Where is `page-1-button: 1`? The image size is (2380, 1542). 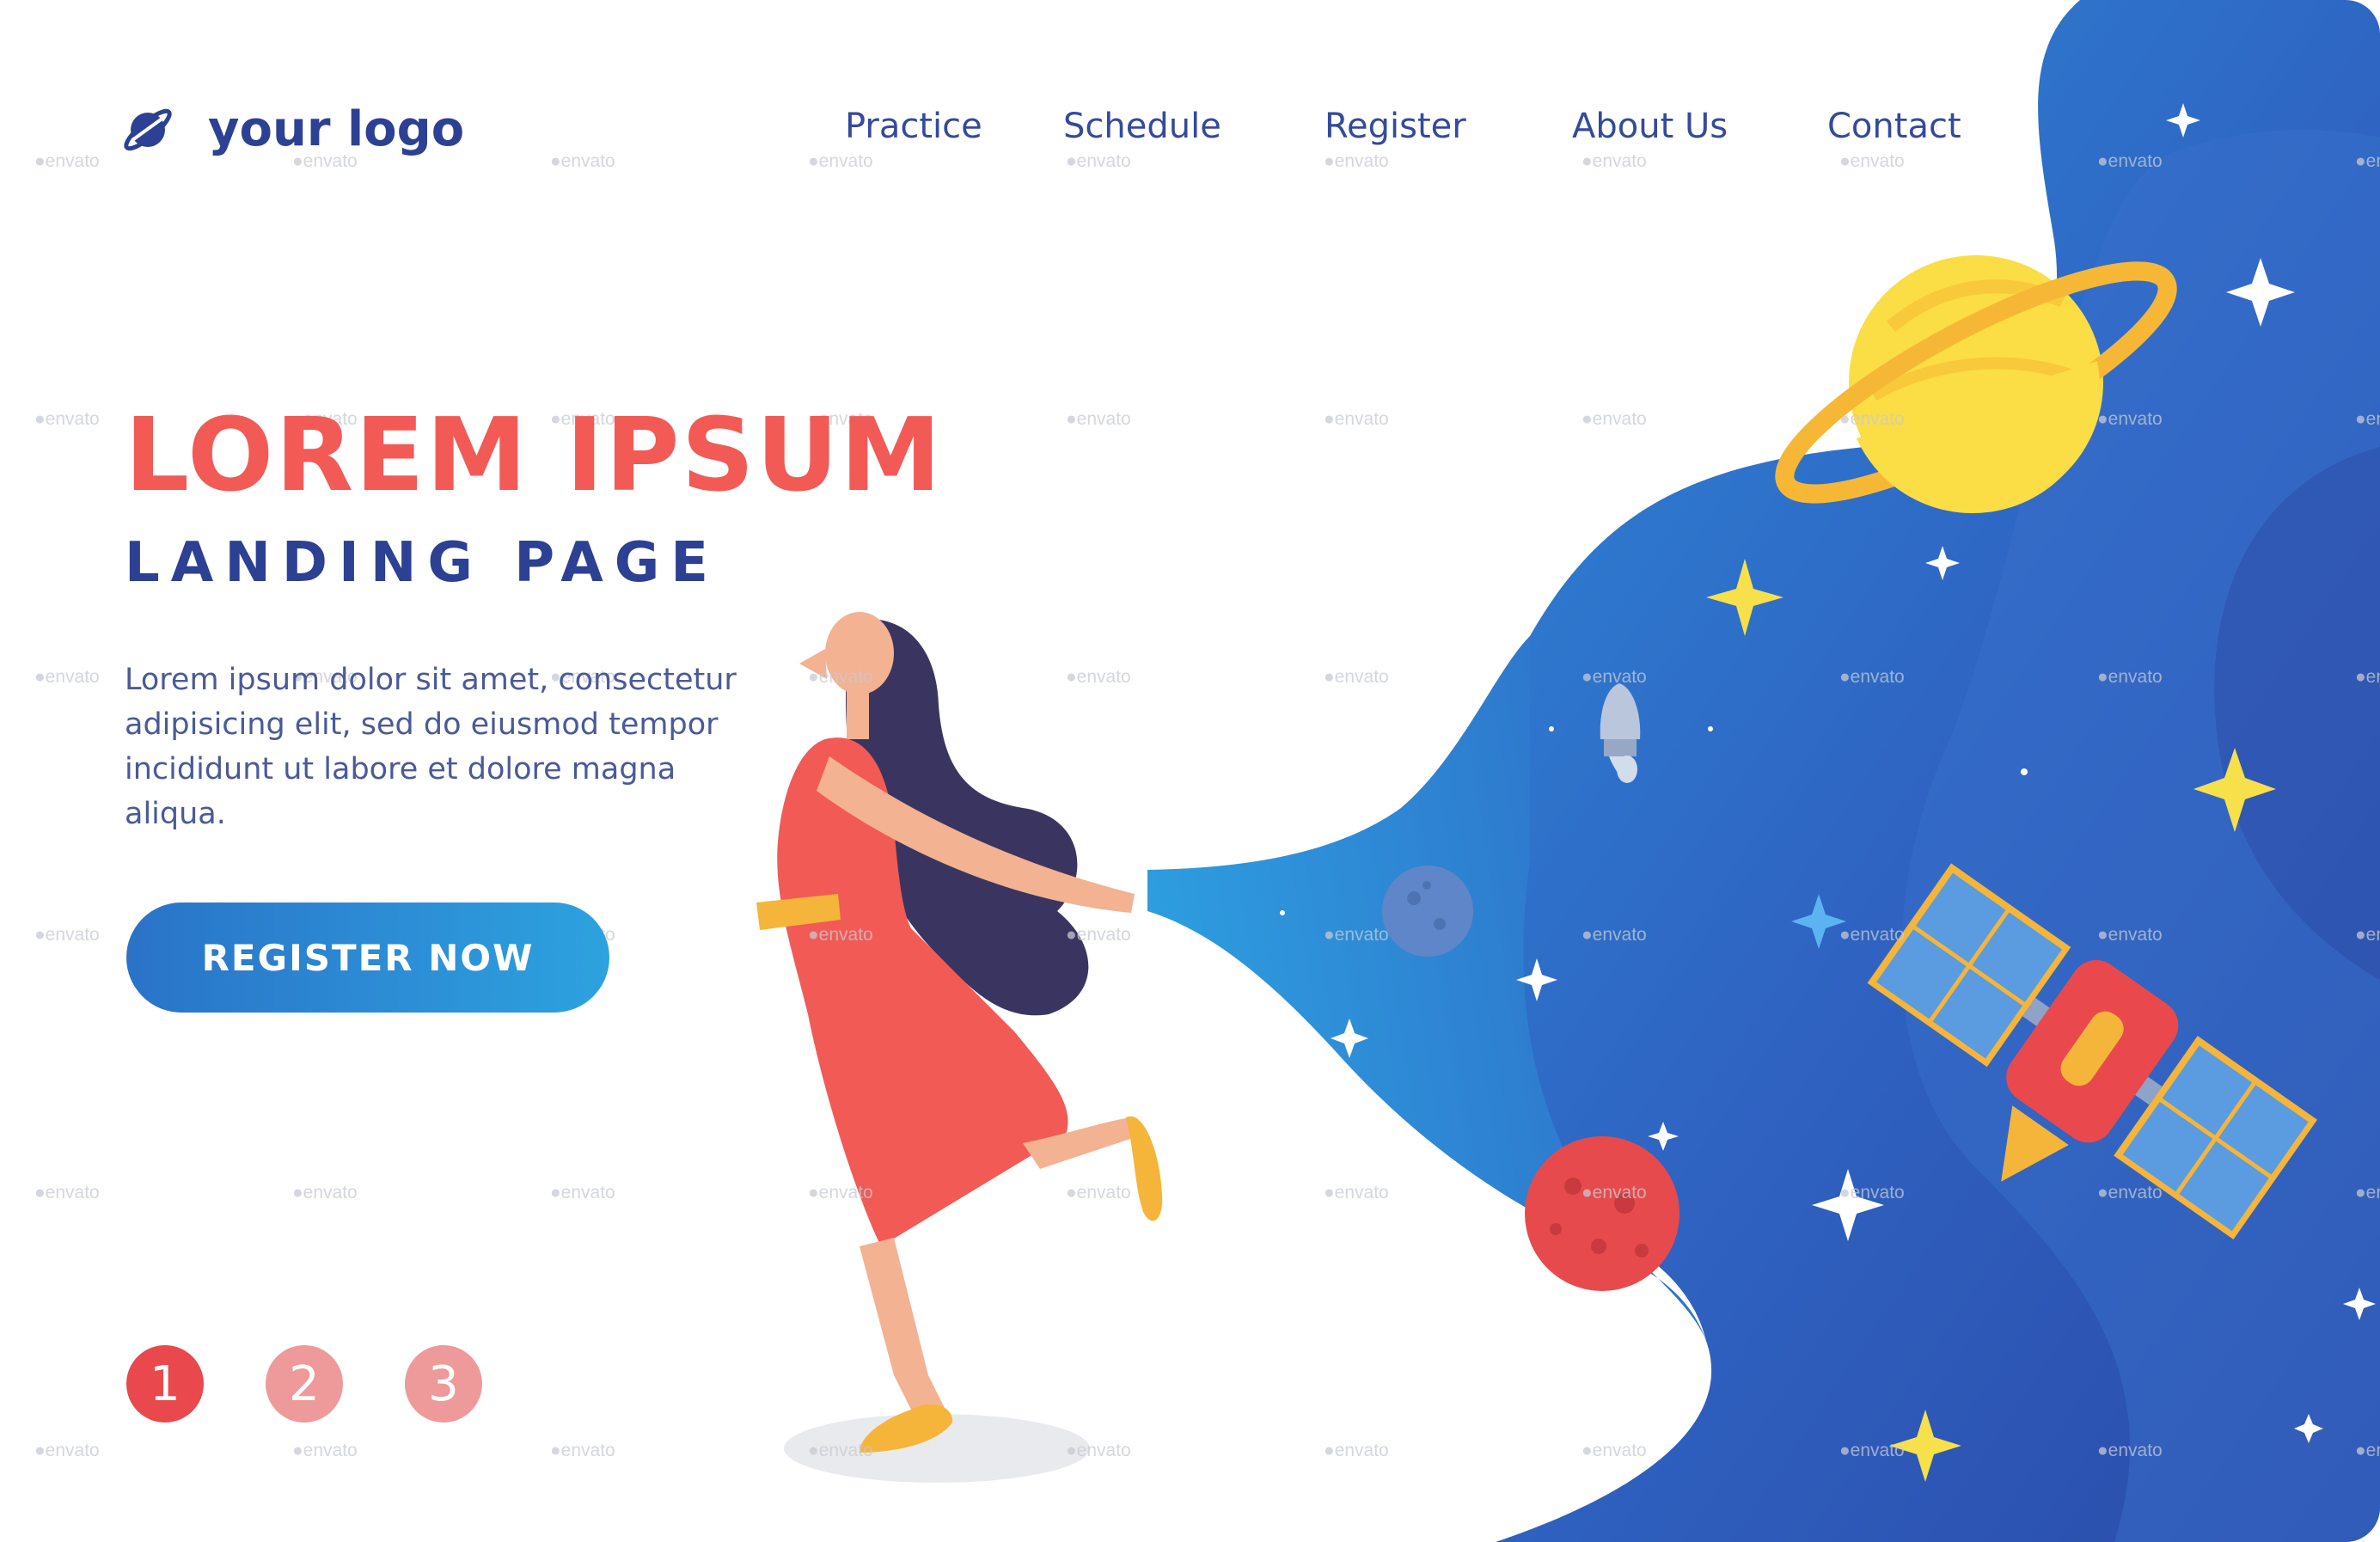
page-1-button: 1 is located at coordinates (165, 1384).